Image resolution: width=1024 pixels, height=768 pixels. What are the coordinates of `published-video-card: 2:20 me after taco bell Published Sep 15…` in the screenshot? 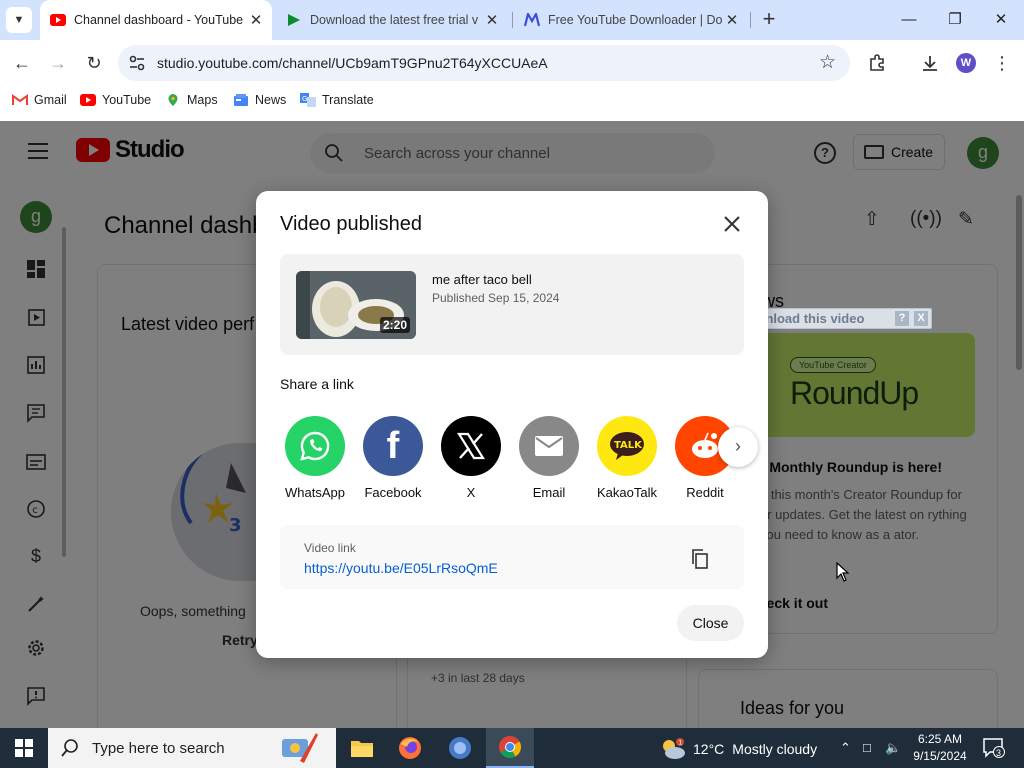 It's located at (512, 304).